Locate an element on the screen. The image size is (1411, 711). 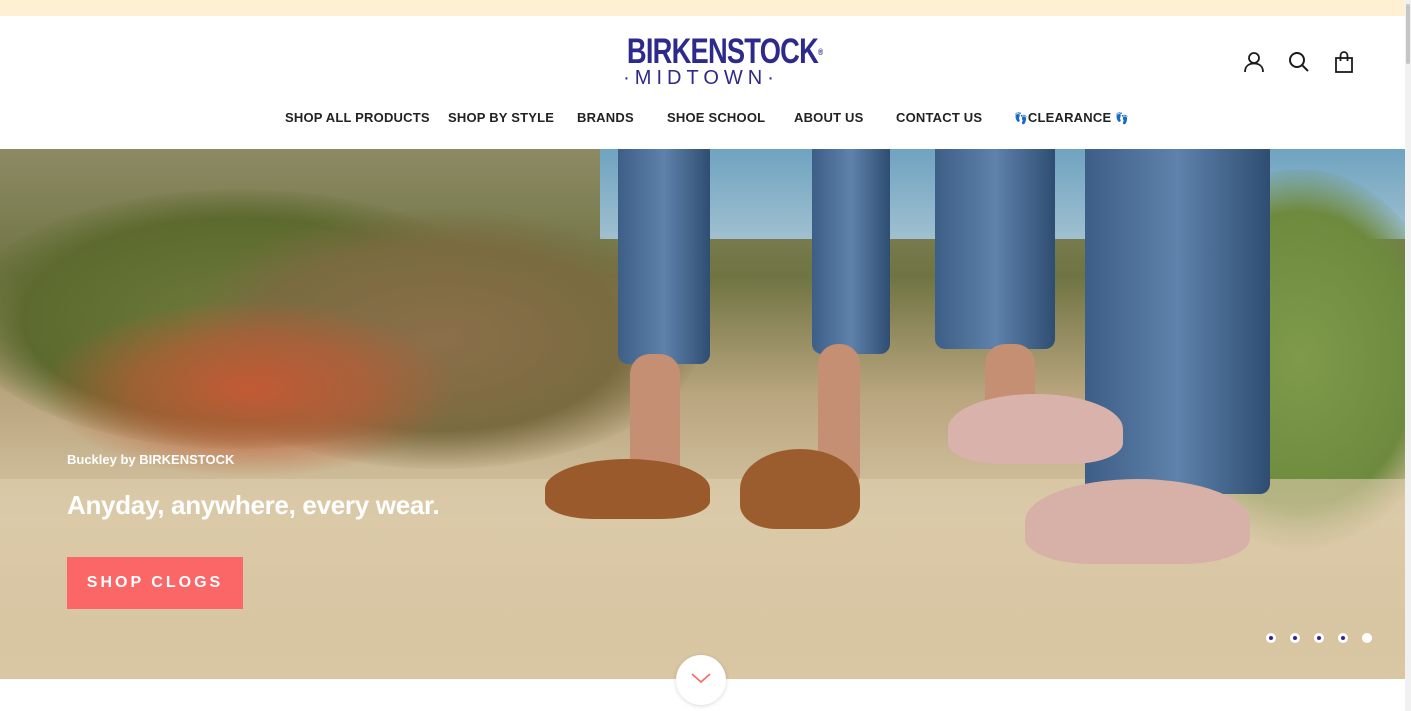
nav-contact-us: CONTACT US is located at coordinates (939, 118).